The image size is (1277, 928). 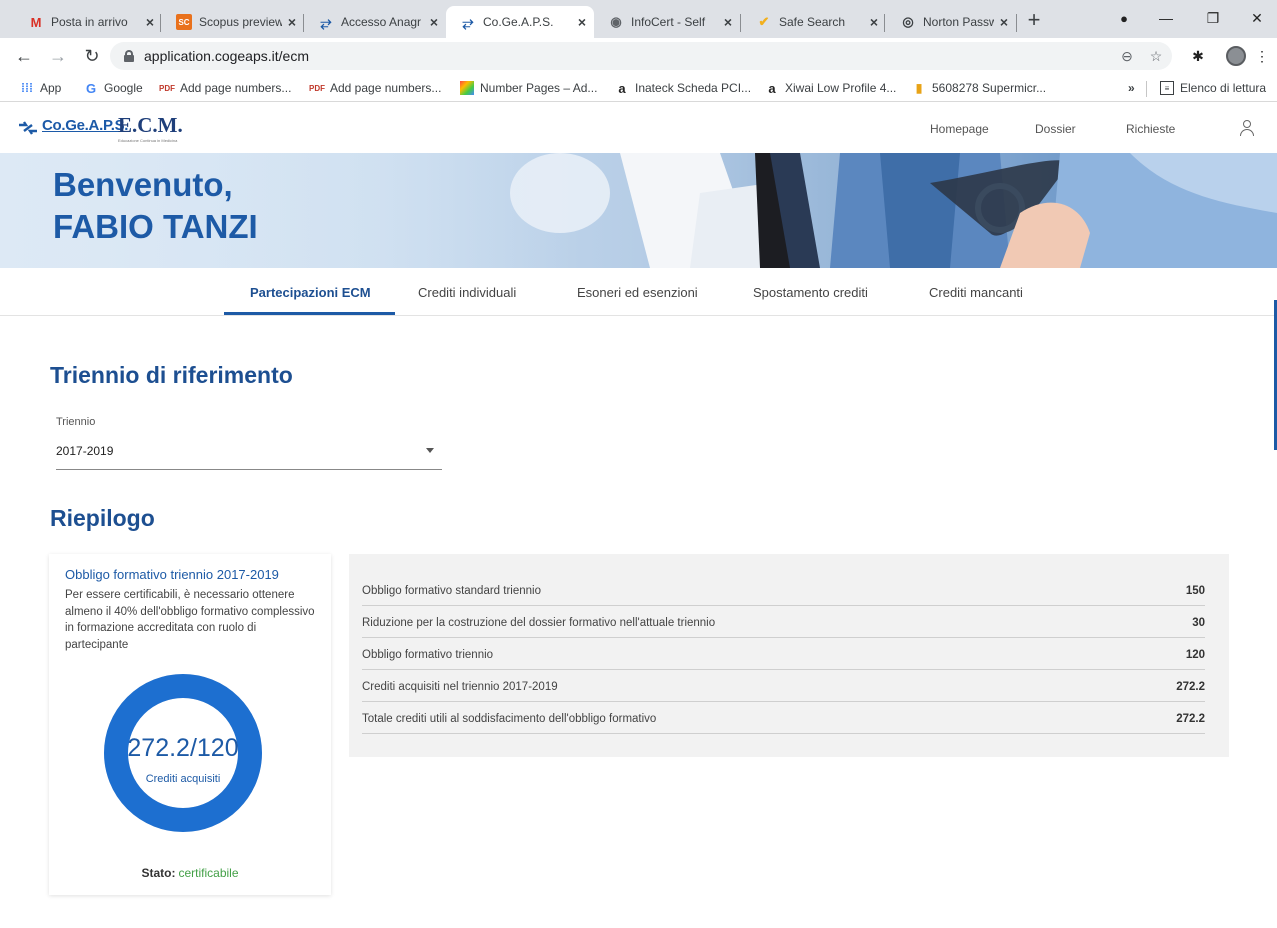 What do you see at coordinates (622, 88) in the screenshot?
I see `amazon-icon: a` at bounding box center [622, 88].